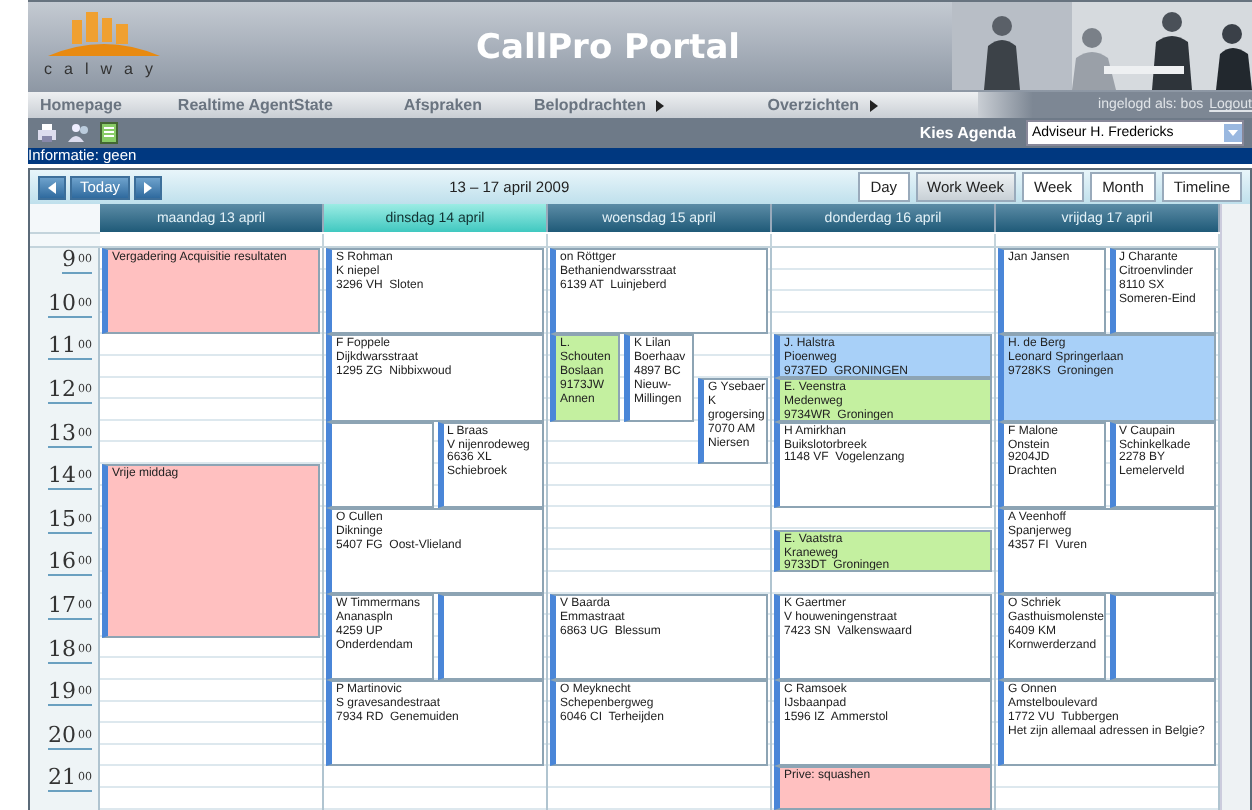 The image size is (1252, 810). Describe the element at coordinates (650, 105) in the screenshot. I see `nav-menu-item: Belopdrachten` at that location.